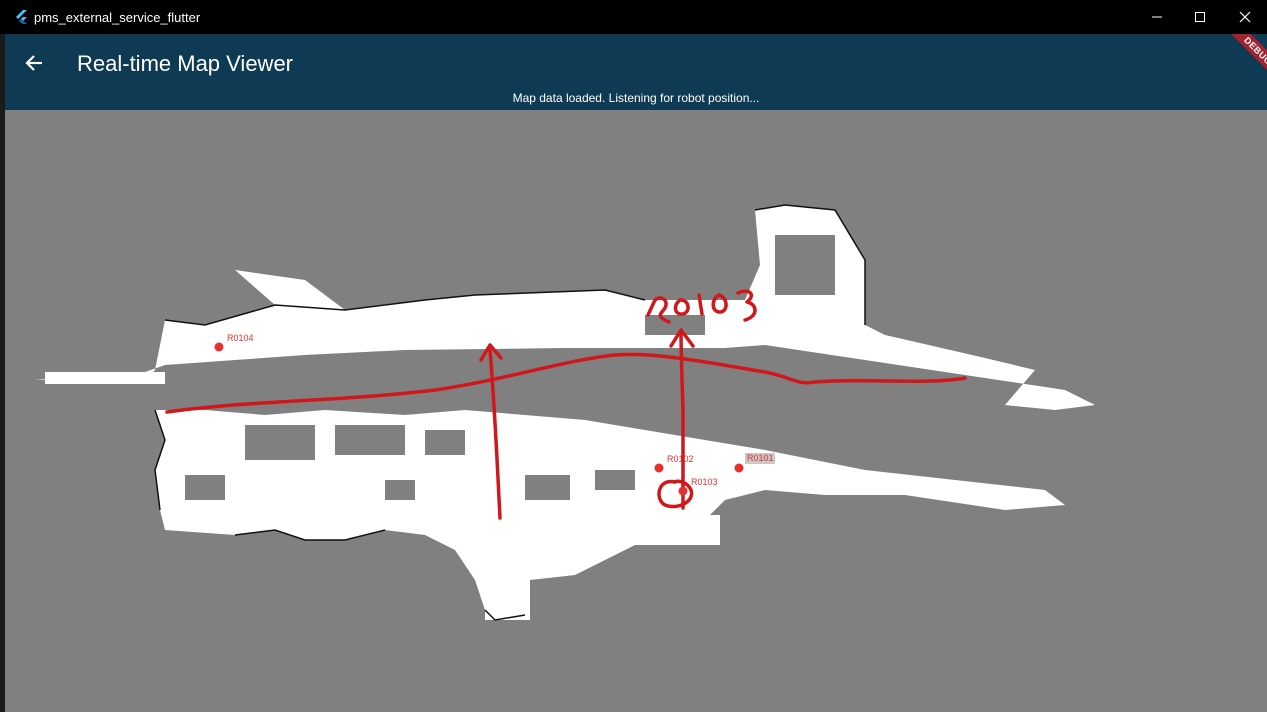 The width and height of the screenshot is (1267, 712). Describe the element at coordinates (739, 468) in the screenshot. I see `room-marker-r0101` at that location.